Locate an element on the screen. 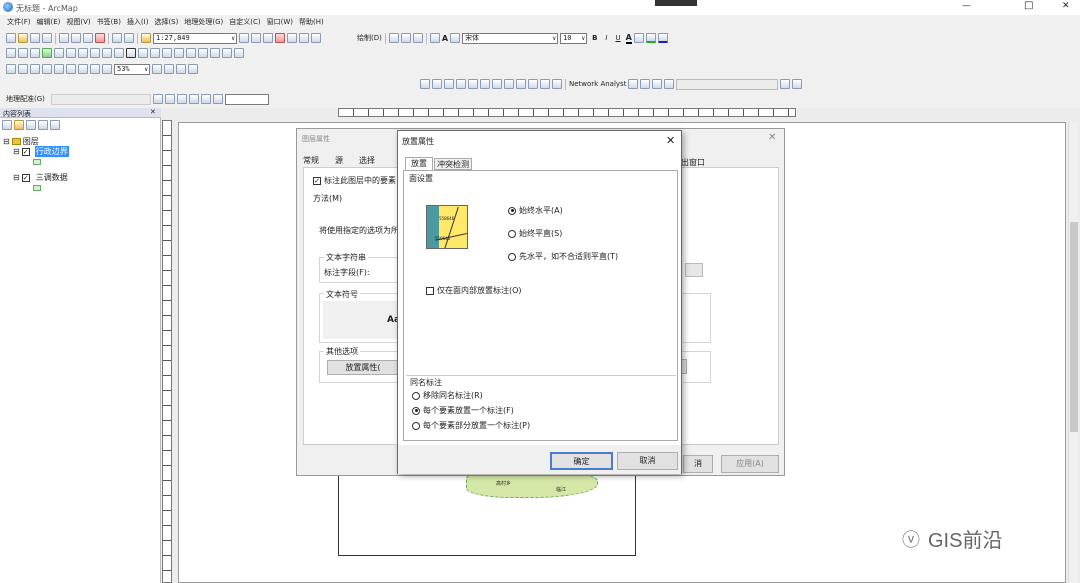  identify-icon is located at coordinates (143, 53).